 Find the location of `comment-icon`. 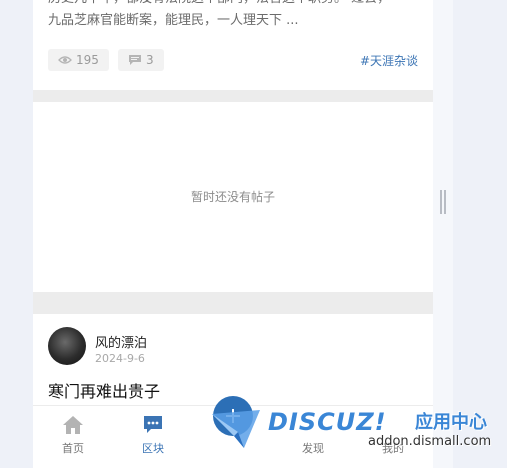

comment-icon is located at coordinates (135, 60).